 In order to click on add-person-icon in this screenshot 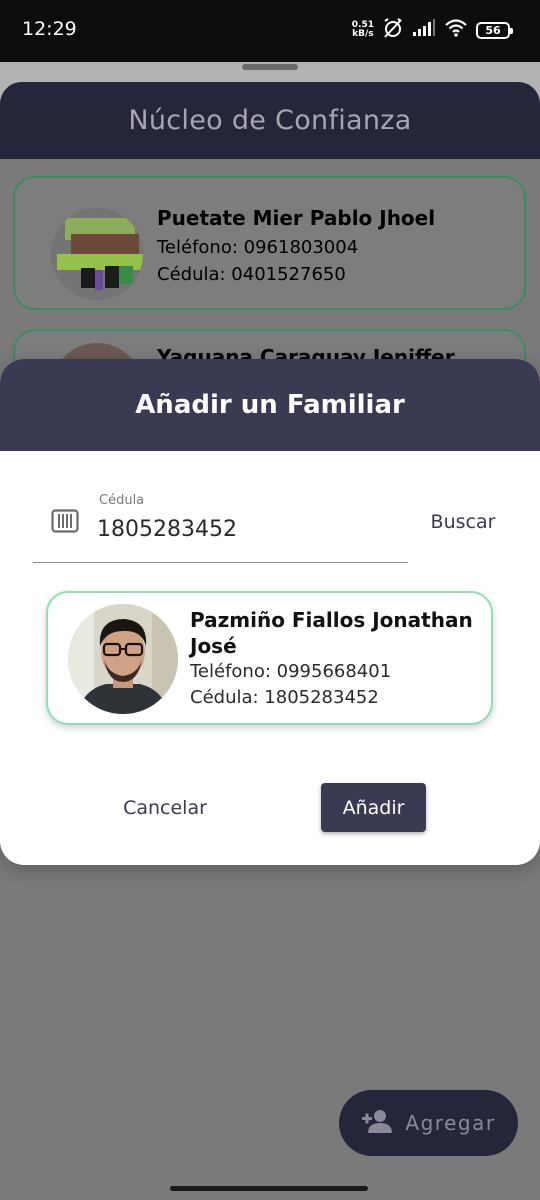, I will do `click(377, 1123)`.